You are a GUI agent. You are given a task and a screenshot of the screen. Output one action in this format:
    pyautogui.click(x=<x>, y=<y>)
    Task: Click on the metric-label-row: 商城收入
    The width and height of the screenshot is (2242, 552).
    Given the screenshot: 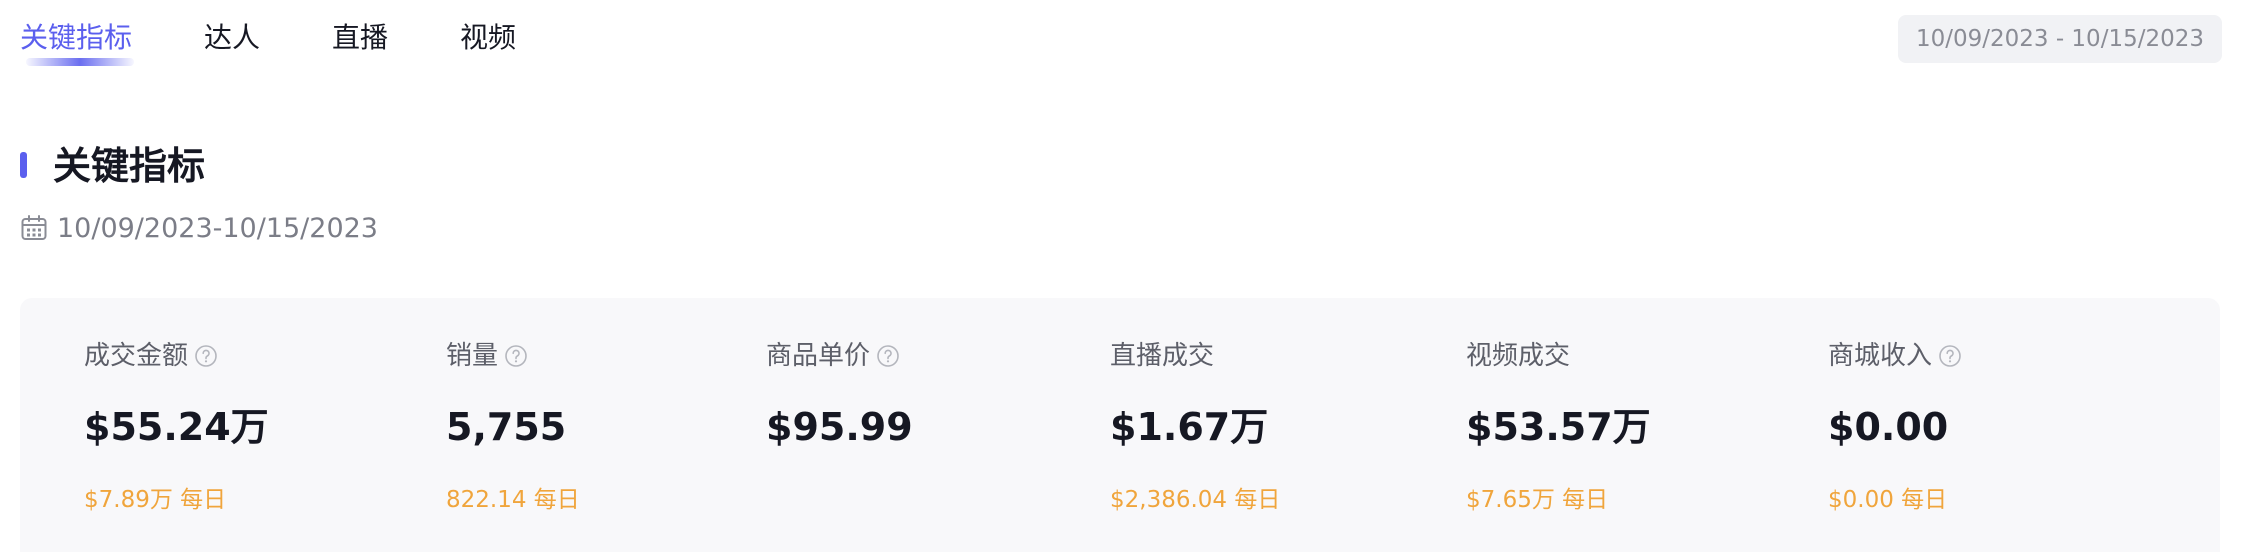 What is the action you would take?
    pyautogui.click(x=1895, y=356)
    